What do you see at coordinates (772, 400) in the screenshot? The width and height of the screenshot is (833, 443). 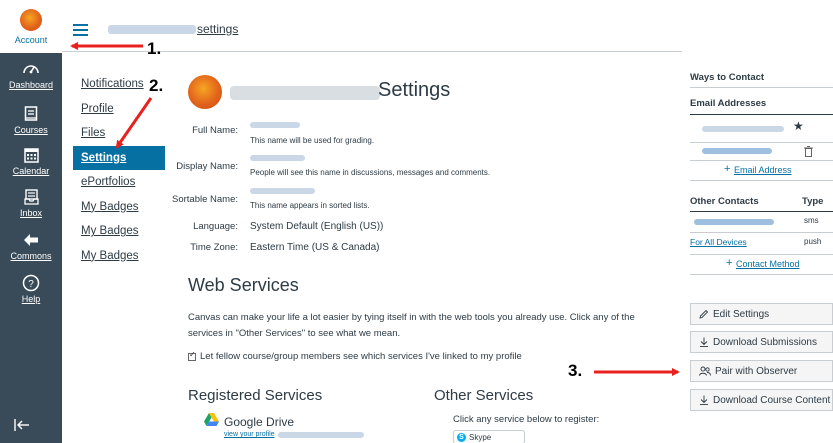 I see `download-course-content-label: Download Course Content` at bounding box center [772, 400].